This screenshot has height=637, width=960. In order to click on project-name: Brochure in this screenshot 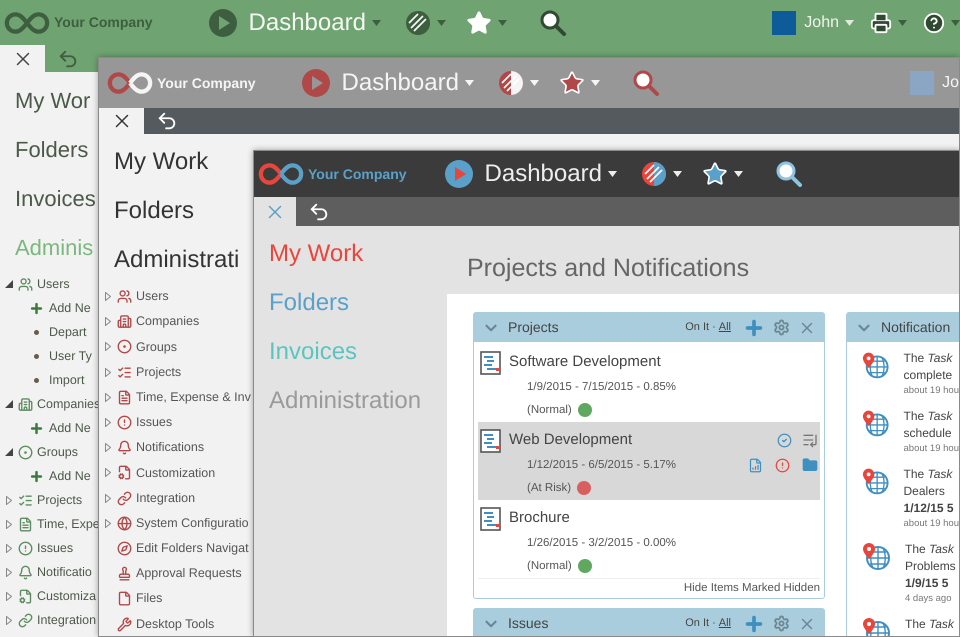, I will do `click(539, 518)`.